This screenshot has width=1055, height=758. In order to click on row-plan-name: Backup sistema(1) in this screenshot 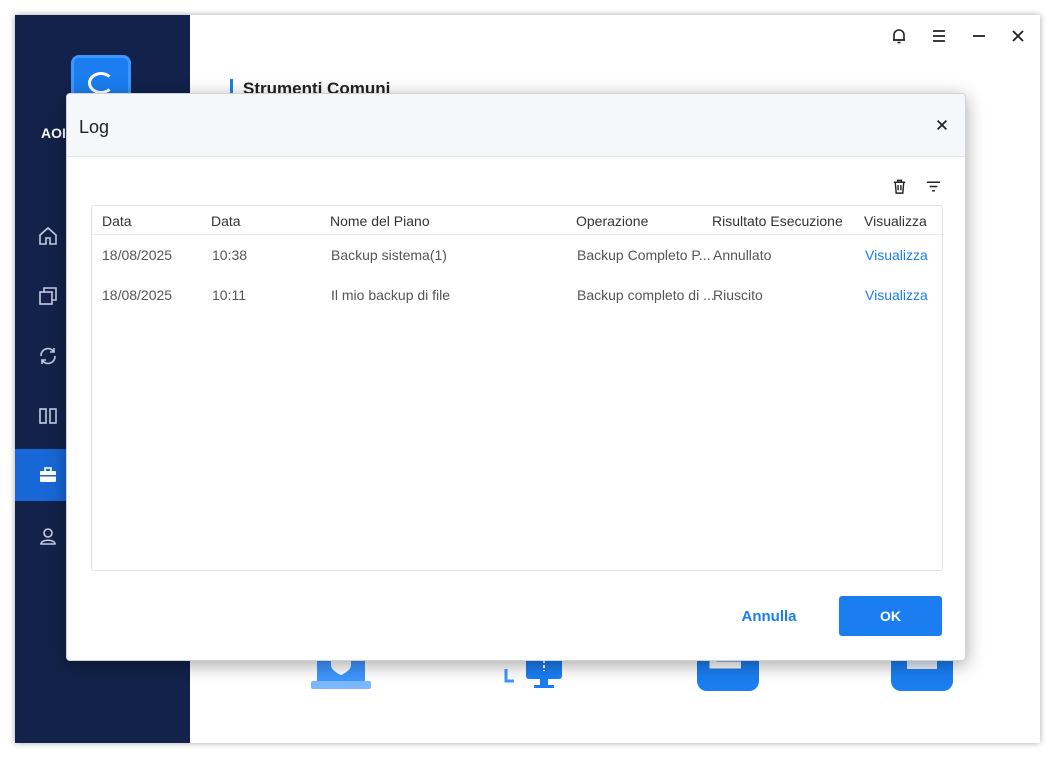, I will do `click(389, 255)`.